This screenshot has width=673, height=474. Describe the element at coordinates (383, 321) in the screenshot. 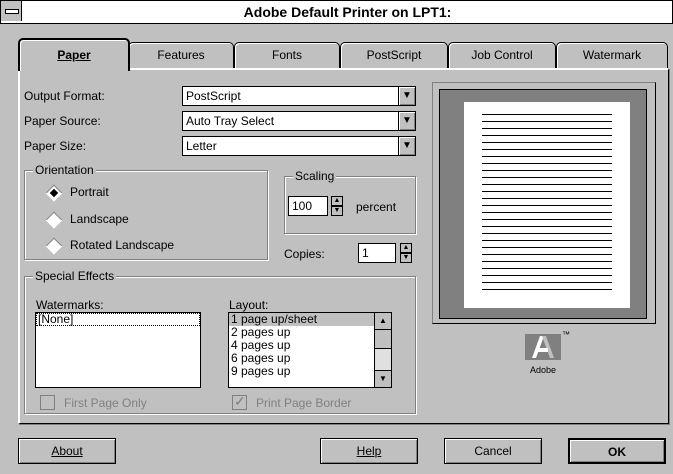

I see `scroll-up-icon: ▲` at that location.